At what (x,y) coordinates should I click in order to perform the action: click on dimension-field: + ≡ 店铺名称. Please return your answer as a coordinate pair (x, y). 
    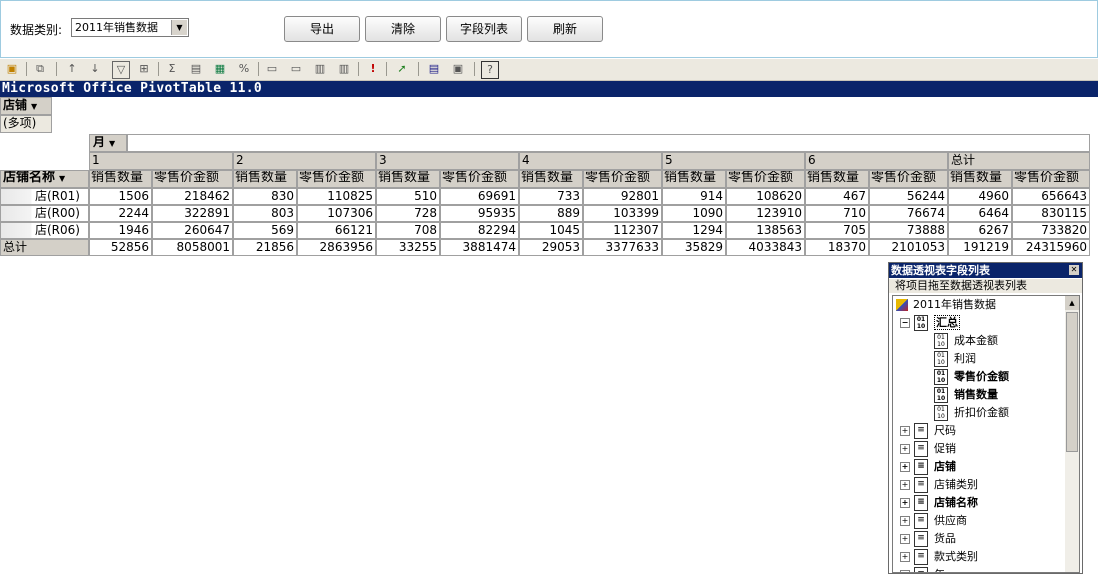
    Looking at the image, I should click on (939, 503).